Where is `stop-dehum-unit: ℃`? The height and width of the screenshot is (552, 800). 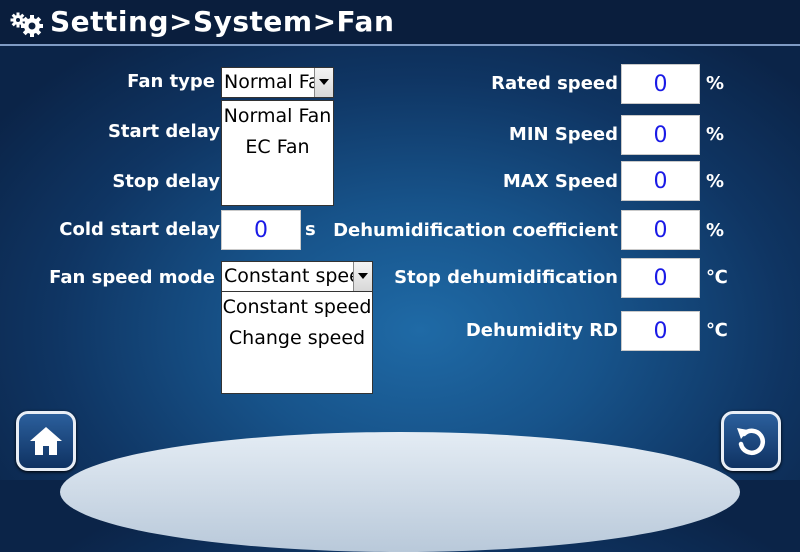
stop-dehum-unit: ℃ is located at coordinates (717, 277).